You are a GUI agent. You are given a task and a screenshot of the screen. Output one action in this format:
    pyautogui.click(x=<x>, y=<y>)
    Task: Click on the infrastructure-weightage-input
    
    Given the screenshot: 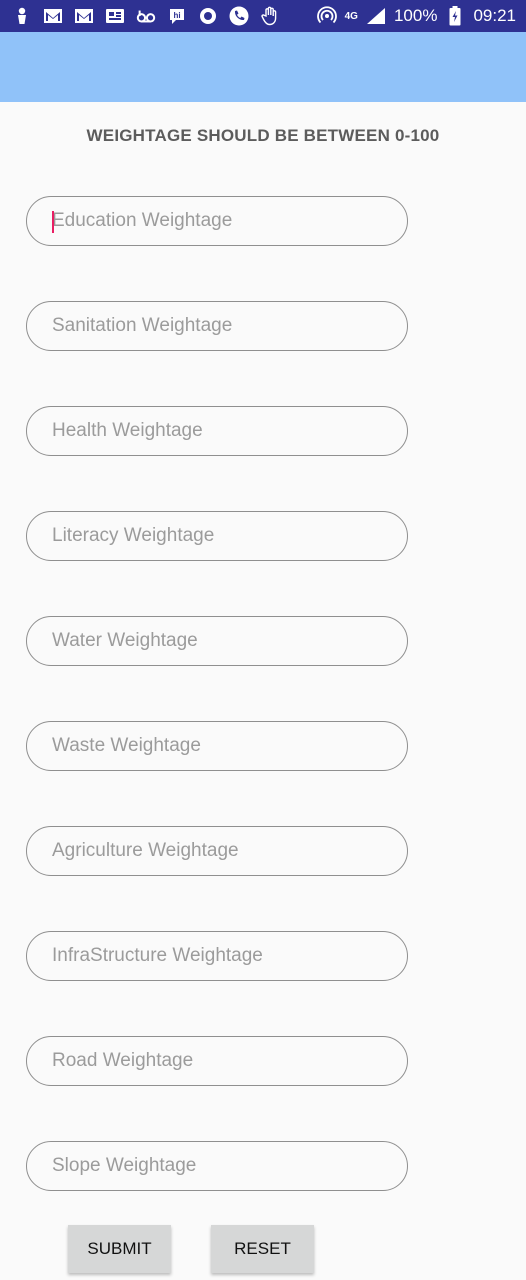 What is the action you would take?
    pyautogui.click(x=229, y=956)
    